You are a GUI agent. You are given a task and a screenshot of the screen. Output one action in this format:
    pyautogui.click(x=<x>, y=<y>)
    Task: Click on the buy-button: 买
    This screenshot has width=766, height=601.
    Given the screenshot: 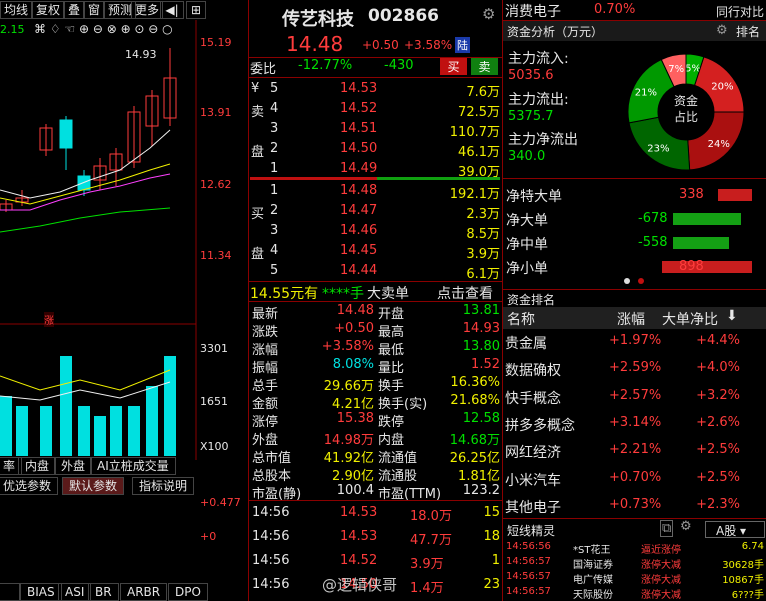 What is the action you would take?
    pyautogui.click(x=453, y=66)
    